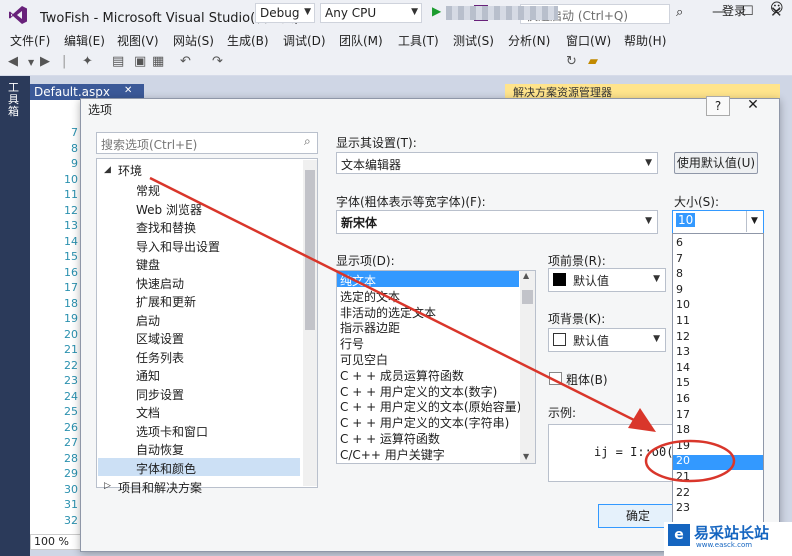  What do you see at coordinates (84, 40) in the screenshot?
I see `menu-edit: 编辑(E)` at bounding box center [84, 40].